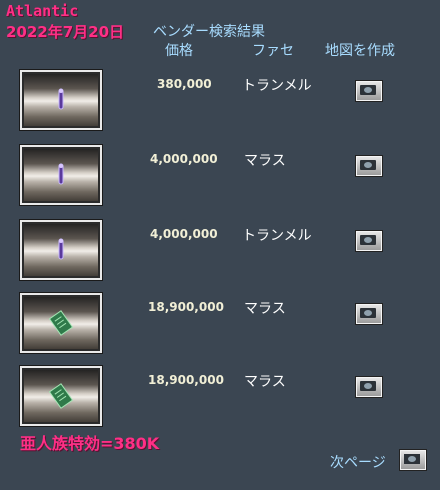 This screenshot has width=440, height=490. Describe the element at coordinates (220, 252) in the screenshot. I see `result-row: 4,000,000 トランメル` at that location.